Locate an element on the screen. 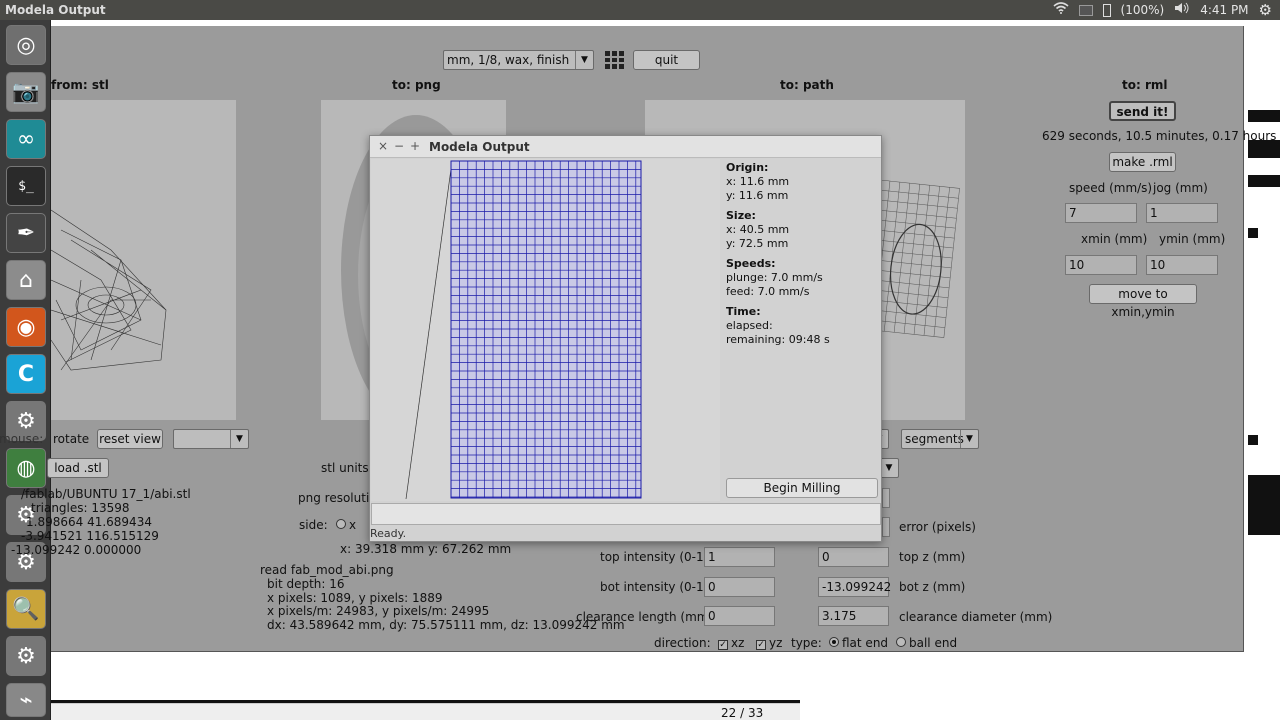 Image resolution: width=1280 pixels, height=720 pixels. size-x: x: 40.5 mm is located at coordinates (758, 229).